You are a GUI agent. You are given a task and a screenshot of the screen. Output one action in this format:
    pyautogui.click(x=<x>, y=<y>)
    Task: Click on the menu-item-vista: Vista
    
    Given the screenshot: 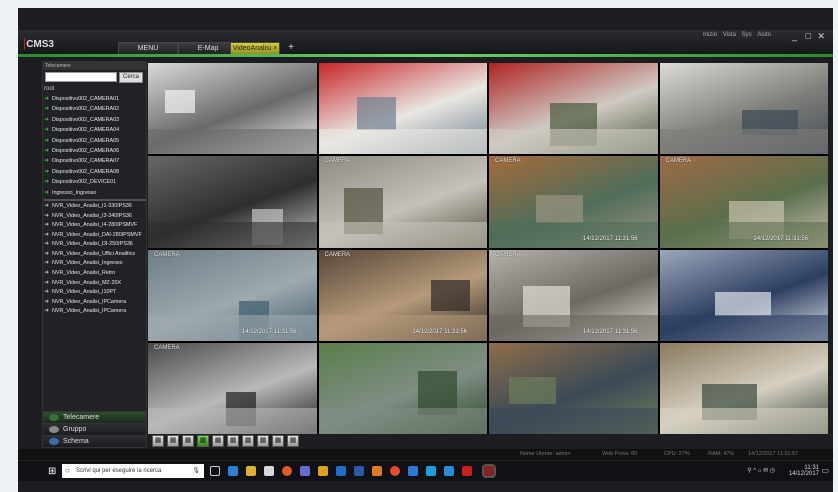 What is the action you would take?
    pyautogui.click(x=729, y=35)
    